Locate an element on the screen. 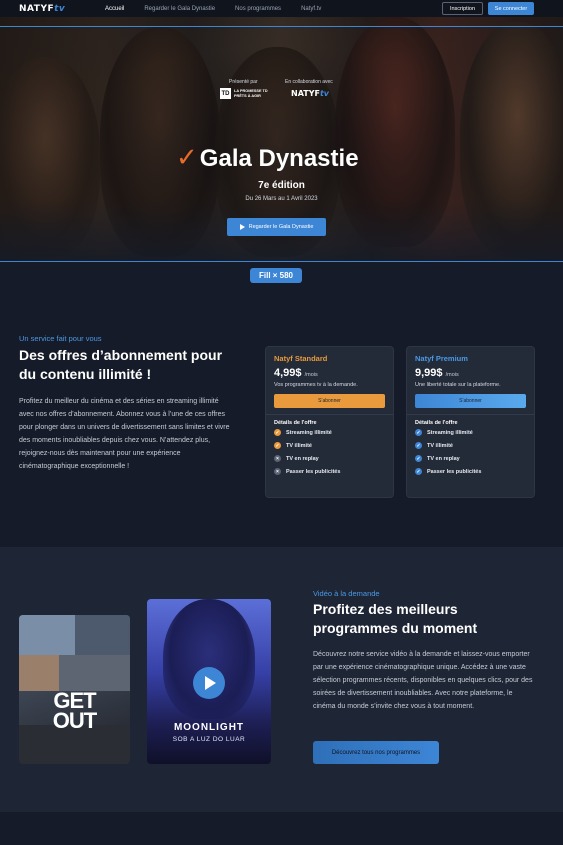 The width and height of the screenshot is (563, 845). hero-dates: Du 26 Mars au 1 Avril 2023 is located at coordinates (281, 199).